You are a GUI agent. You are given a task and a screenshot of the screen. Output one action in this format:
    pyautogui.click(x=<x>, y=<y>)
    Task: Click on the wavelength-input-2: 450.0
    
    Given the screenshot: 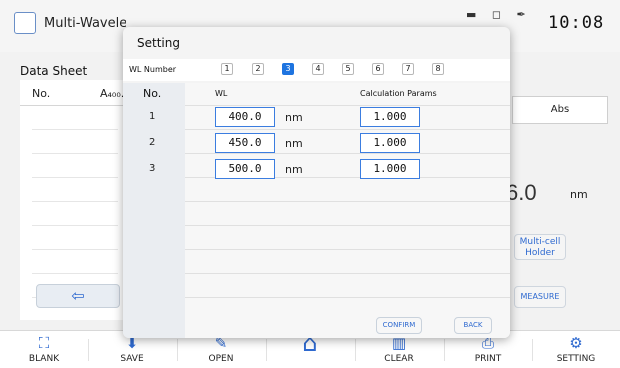 What is the action you would take?
    pyautogui.click(x=245, y=143)
    